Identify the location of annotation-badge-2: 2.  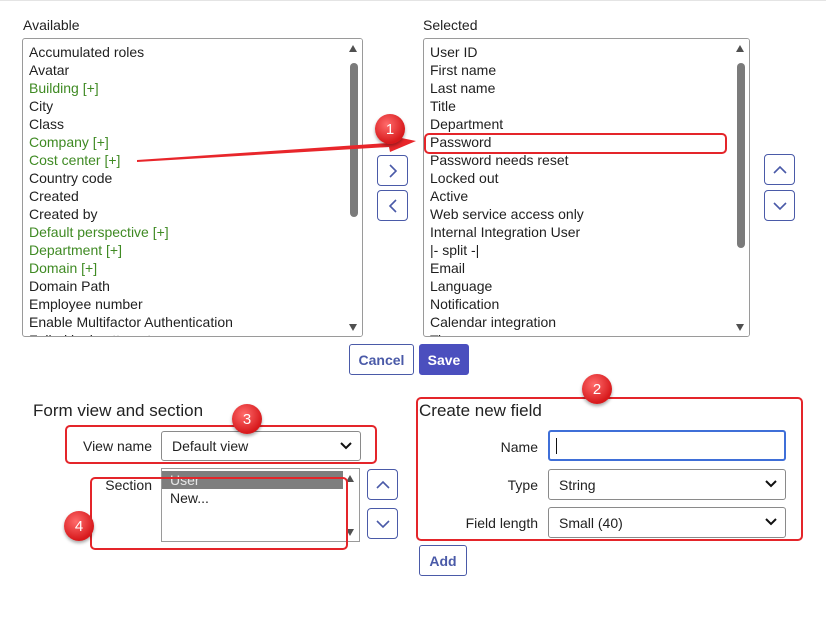
(597, 389).